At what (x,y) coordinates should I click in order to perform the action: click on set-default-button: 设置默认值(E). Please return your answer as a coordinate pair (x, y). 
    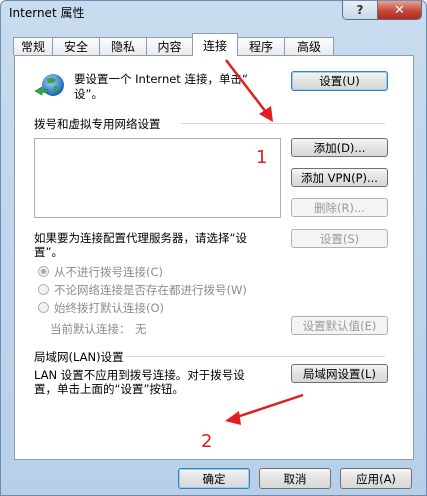
    Looking at the image, I should click on (339, 325).